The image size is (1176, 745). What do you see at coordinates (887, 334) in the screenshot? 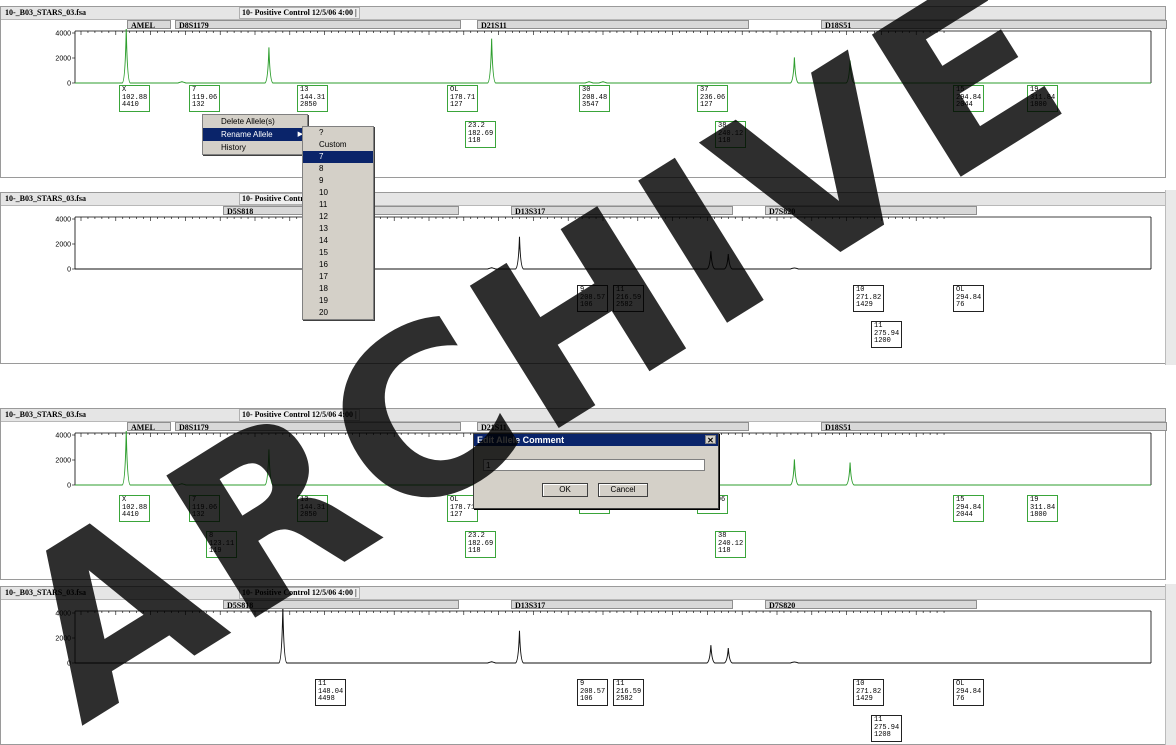
I see `allele-label: 11 275.94 1200` at bounding box center [887, 334].